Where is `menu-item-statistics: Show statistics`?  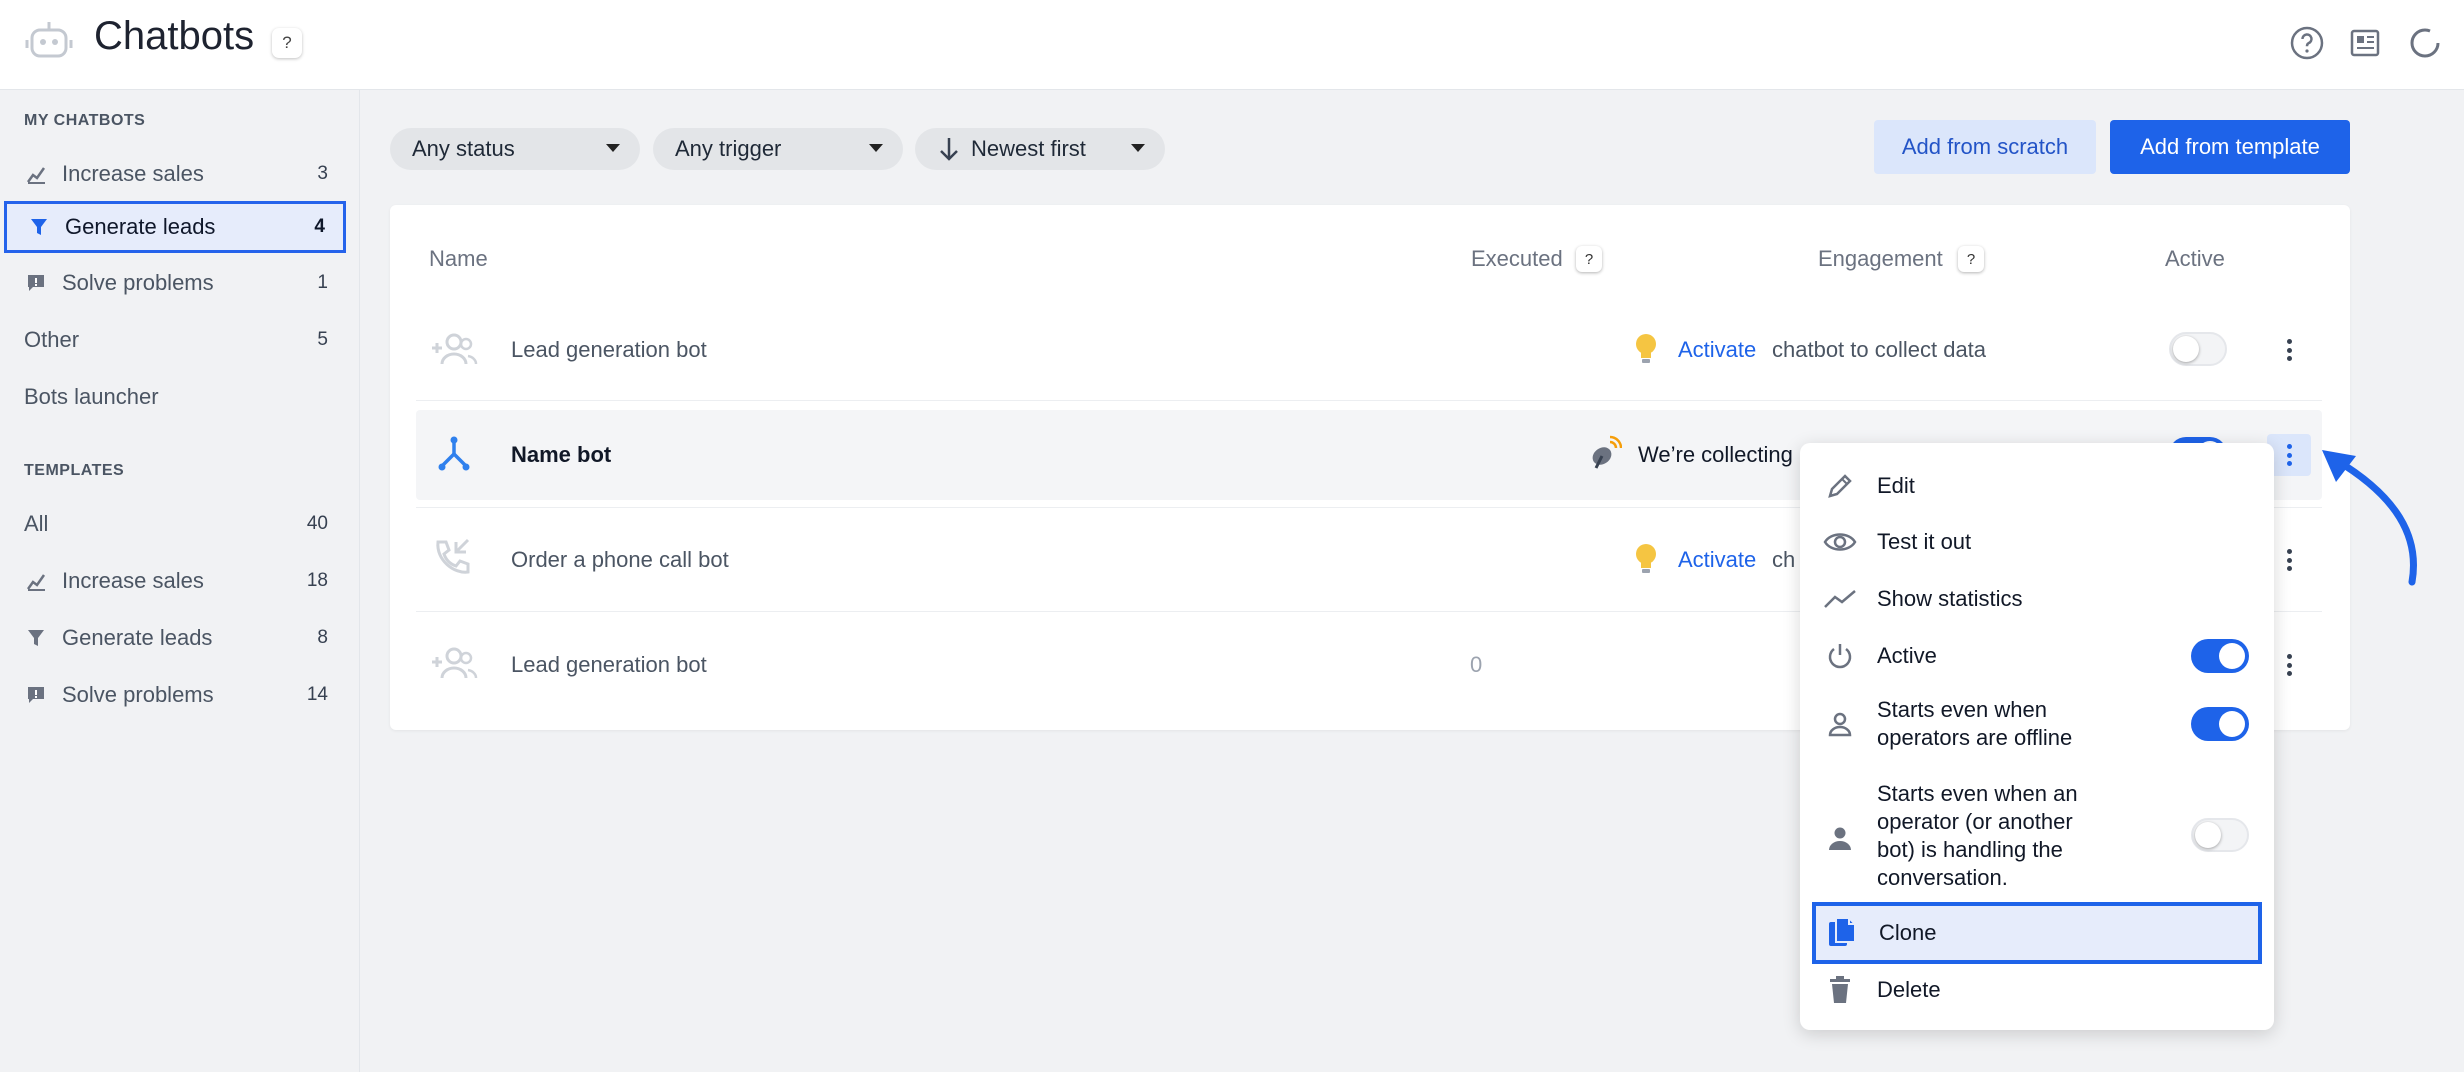
menu-item-statistics: Show statistics is located at coordinates (2037, 599).